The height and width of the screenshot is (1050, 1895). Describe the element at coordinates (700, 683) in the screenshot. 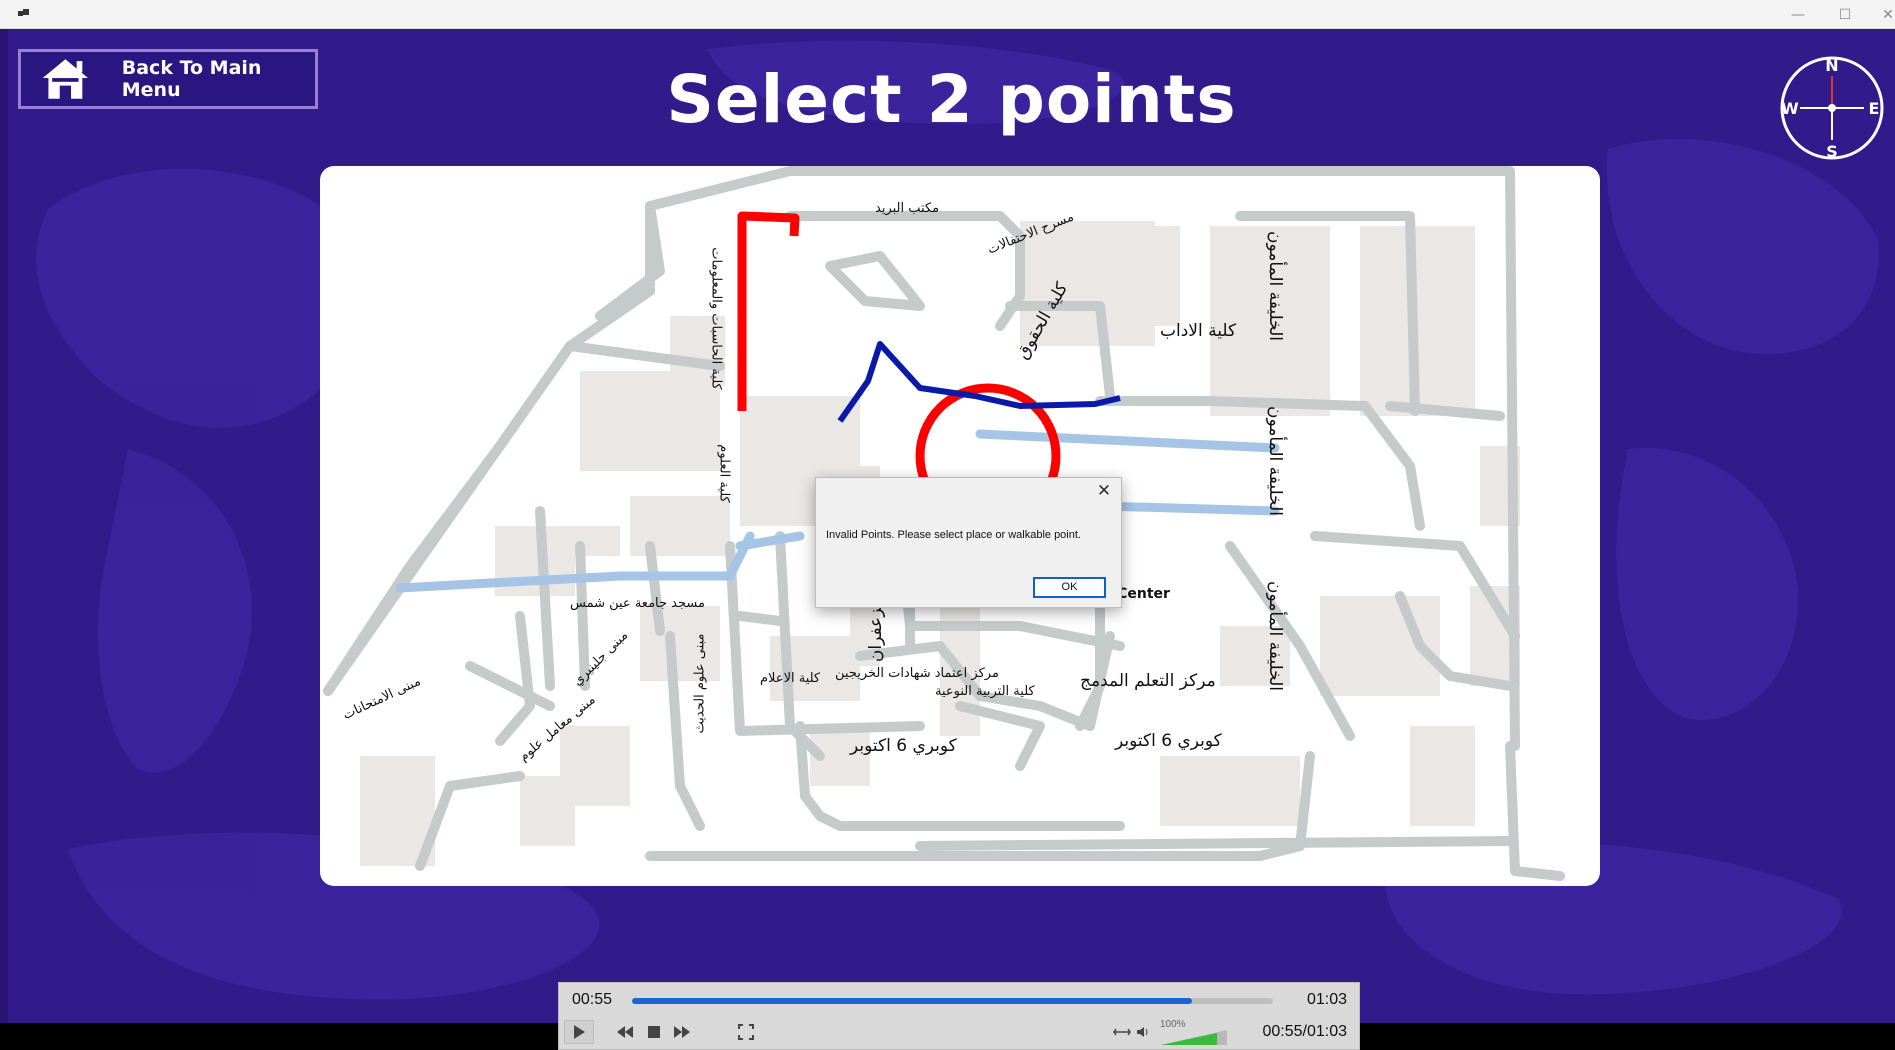

I see `map-label: مبنى علوم الحديث` at that location.